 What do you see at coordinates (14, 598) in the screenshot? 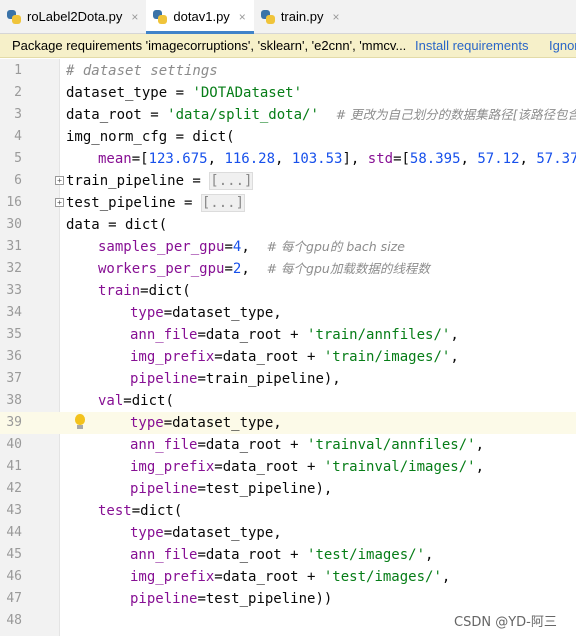
I see `line-number: 47` at bounding box center [14, 598].